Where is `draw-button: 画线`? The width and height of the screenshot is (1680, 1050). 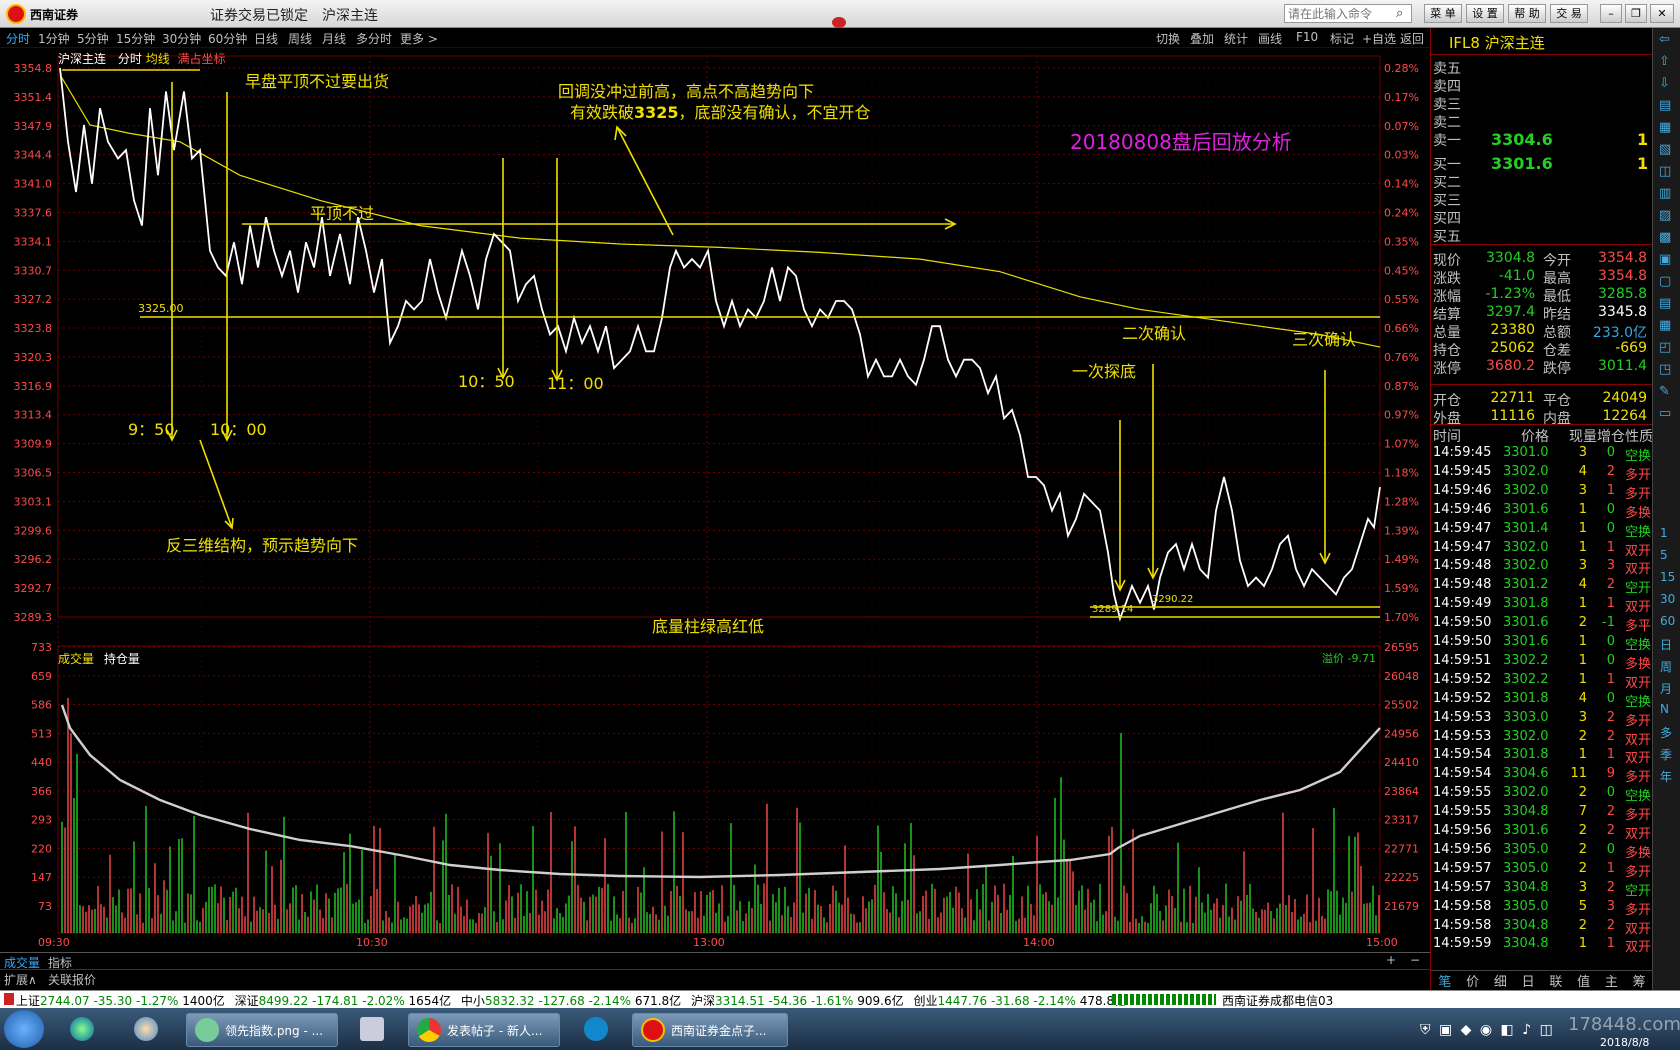 draw-button: 画线 is located at coordinates (1270, 38).